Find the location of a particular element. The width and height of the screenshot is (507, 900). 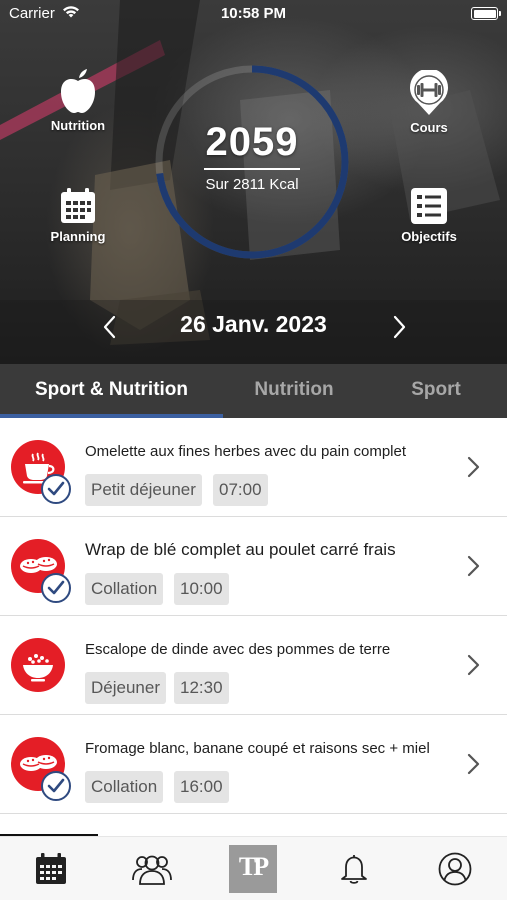

calories-value: 2059 is located at coordinates (252, 142).